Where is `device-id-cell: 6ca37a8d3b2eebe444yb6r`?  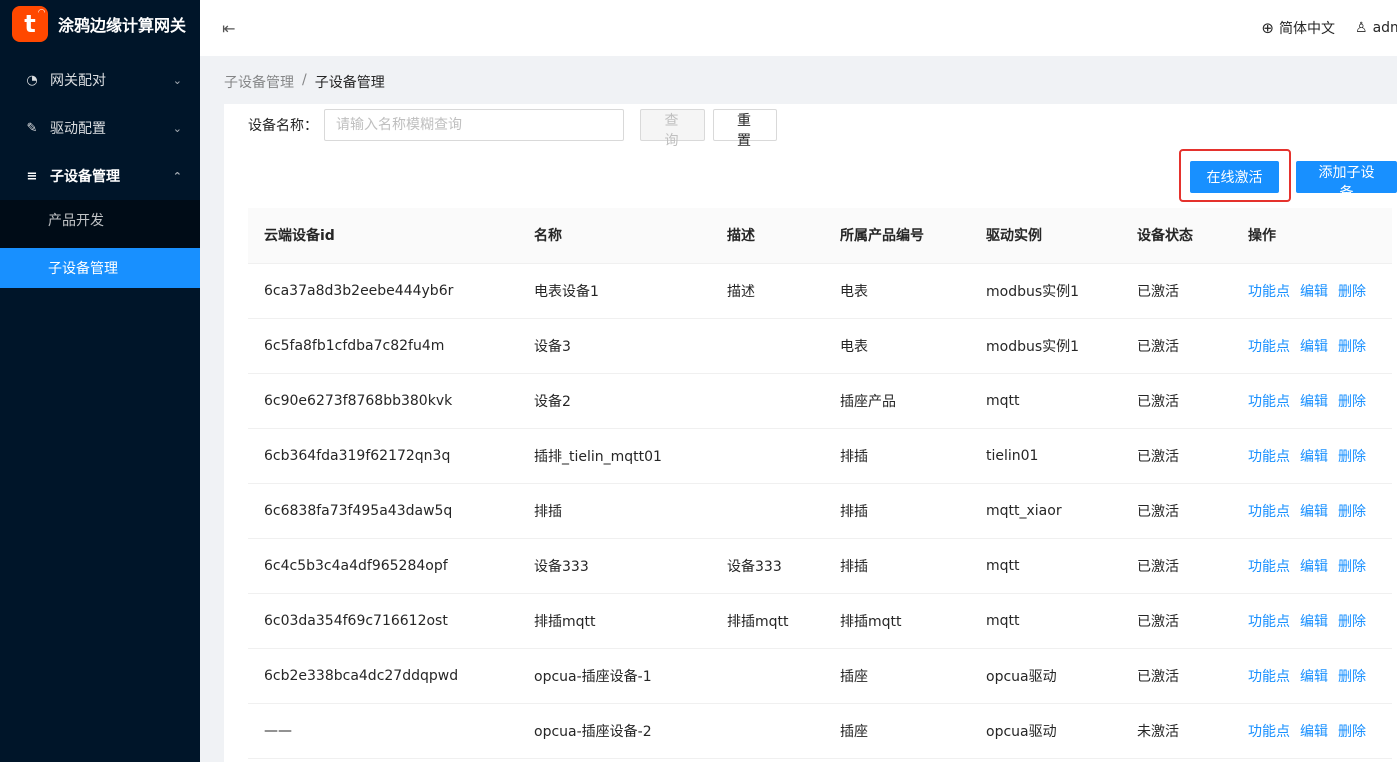 device-id-cell: 6ca37a8d3b2eebe444yb6r is located at coordinates (383, 291).